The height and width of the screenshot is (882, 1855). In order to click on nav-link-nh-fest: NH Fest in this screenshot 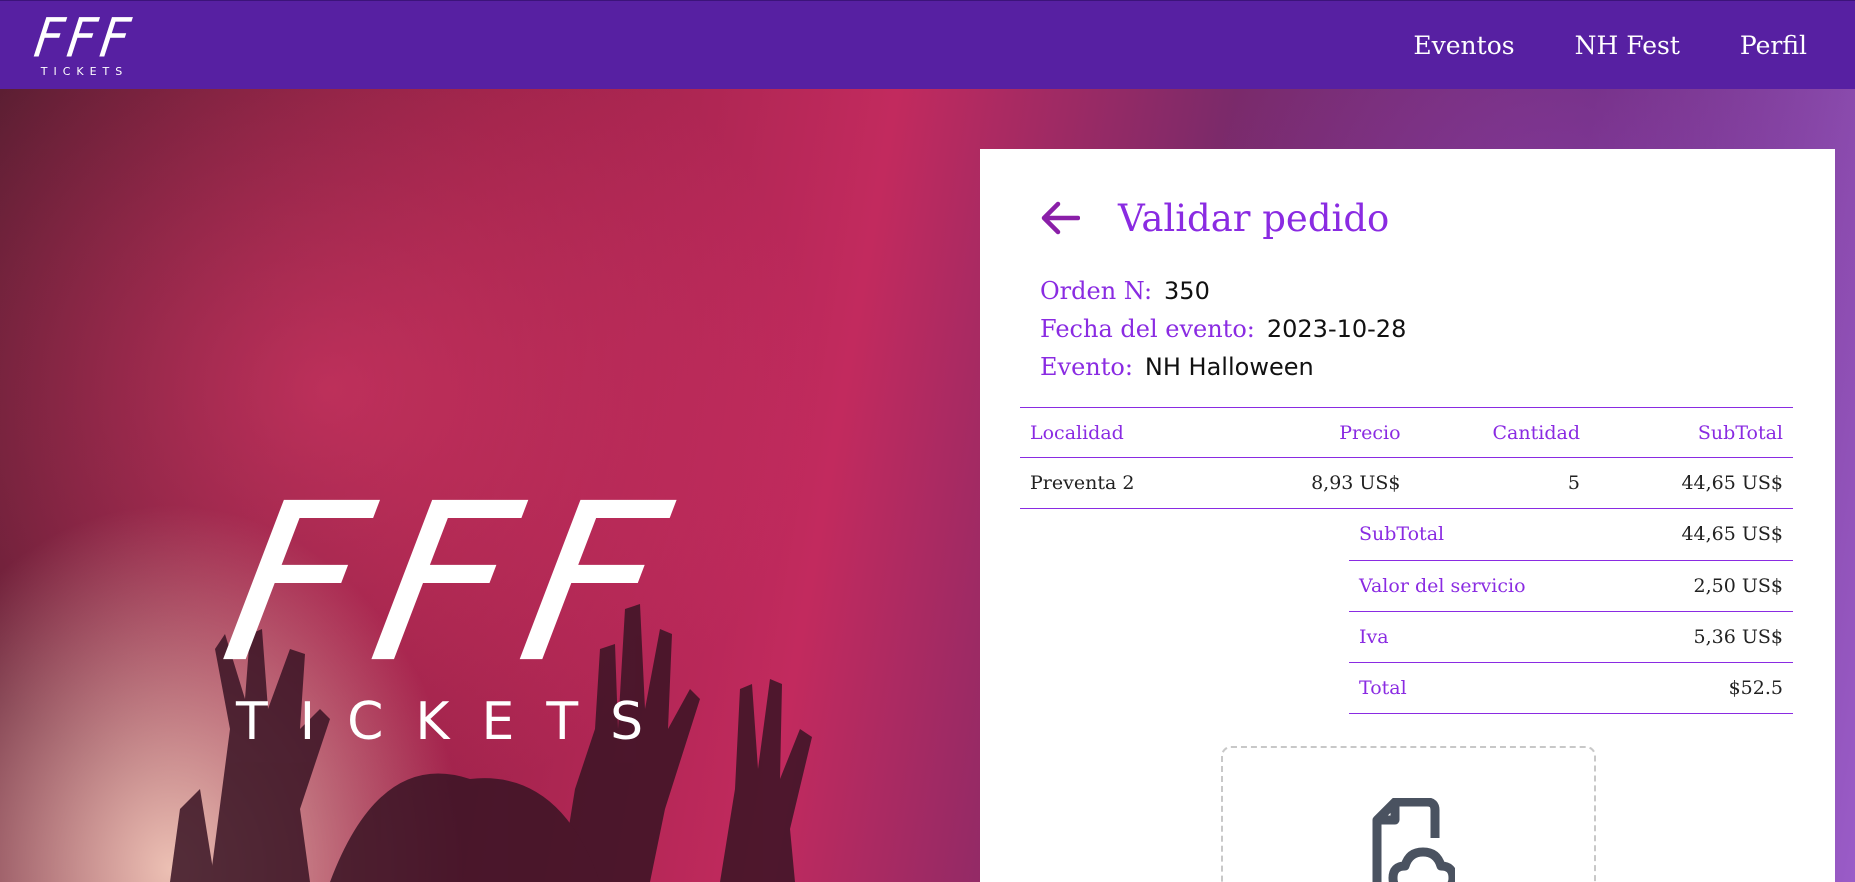, I will do `click(1627, 45)`.